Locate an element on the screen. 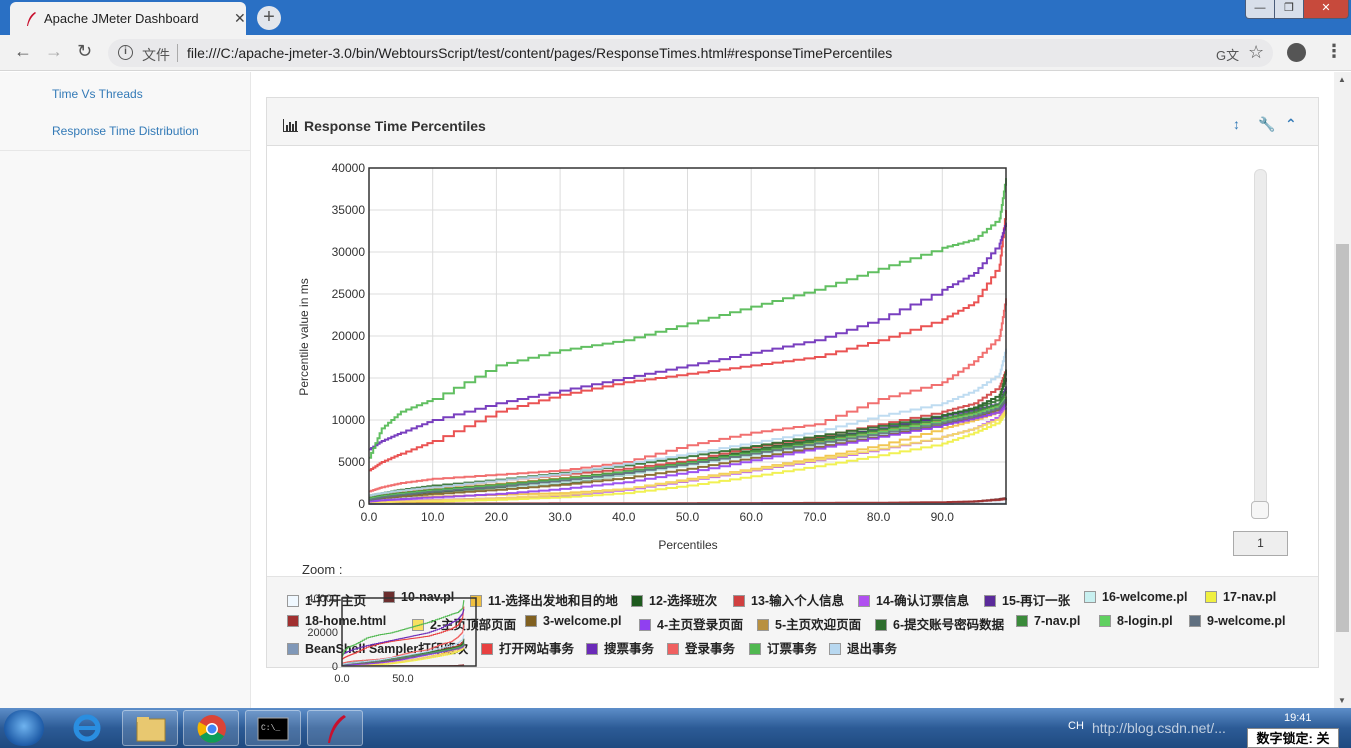  translate-icon: G文 is located at coordinates (1227, 54).